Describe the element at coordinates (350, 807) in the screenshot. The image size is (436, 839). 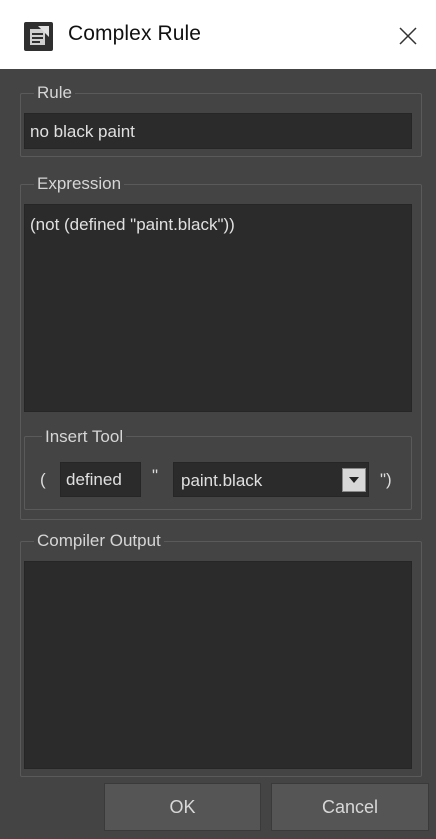
I see `cancel-button: Cancel` at that location.